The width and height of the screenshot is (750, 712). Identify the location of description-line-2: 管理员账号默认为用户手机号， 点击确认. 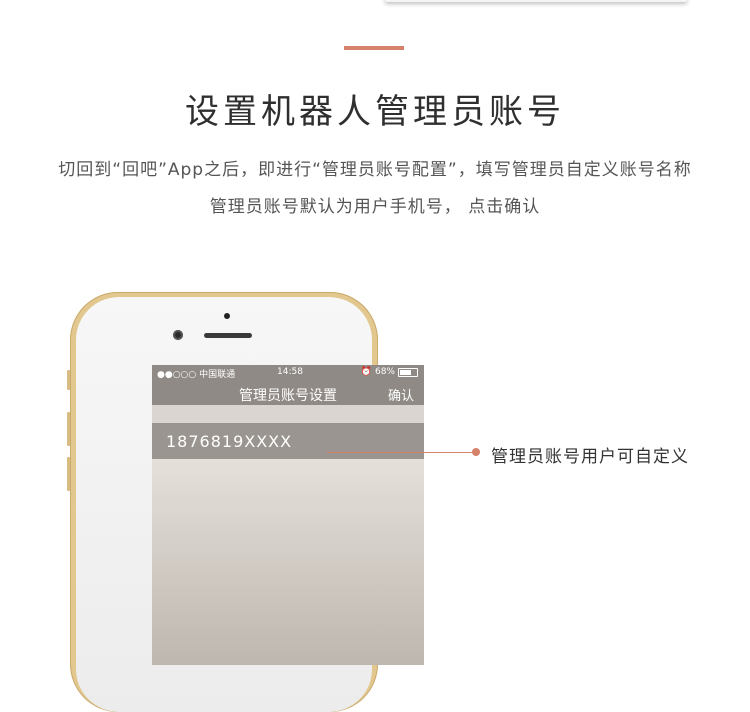
(375, 207).